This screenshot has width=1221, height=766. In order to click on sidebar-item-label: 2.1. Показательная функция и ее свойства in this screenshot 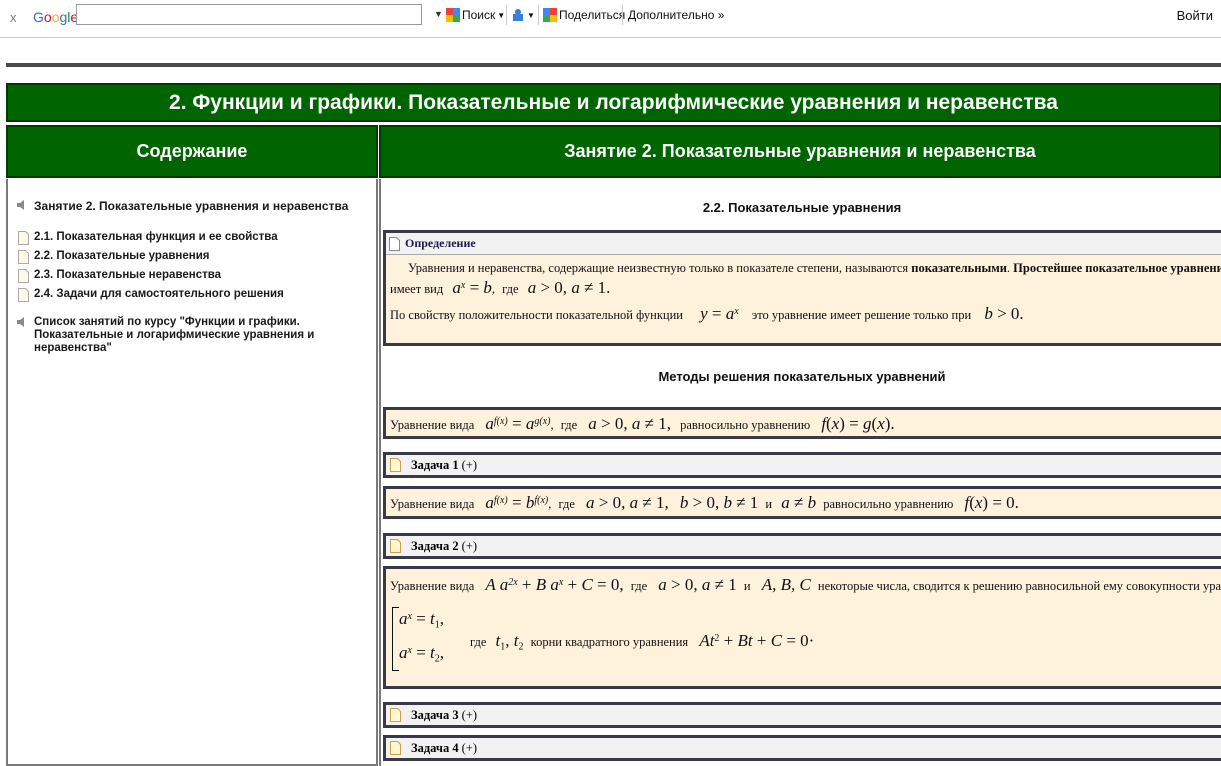, I will do `click(156, 237)`.